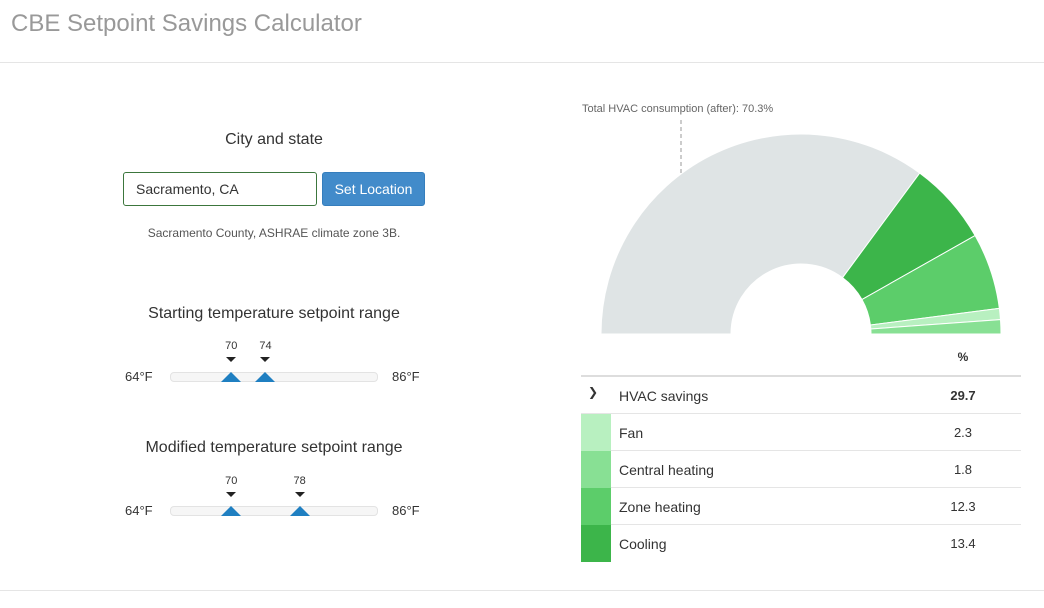  Describe the element at coordinates (596, 543) in the screenshot. I see `cooling-color-swatch` at that location.